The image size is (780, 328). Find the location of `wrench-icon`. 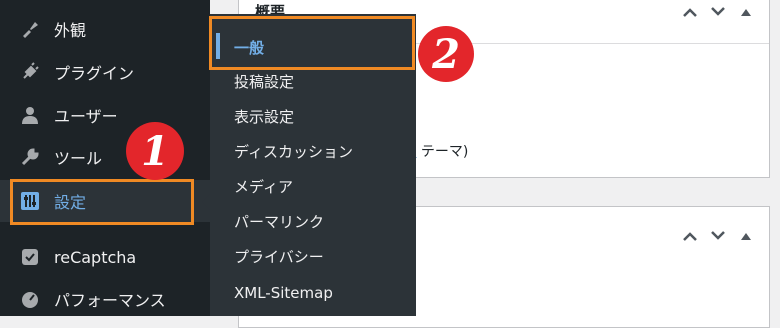

wrench-icon is located at coordinates (30, 157).